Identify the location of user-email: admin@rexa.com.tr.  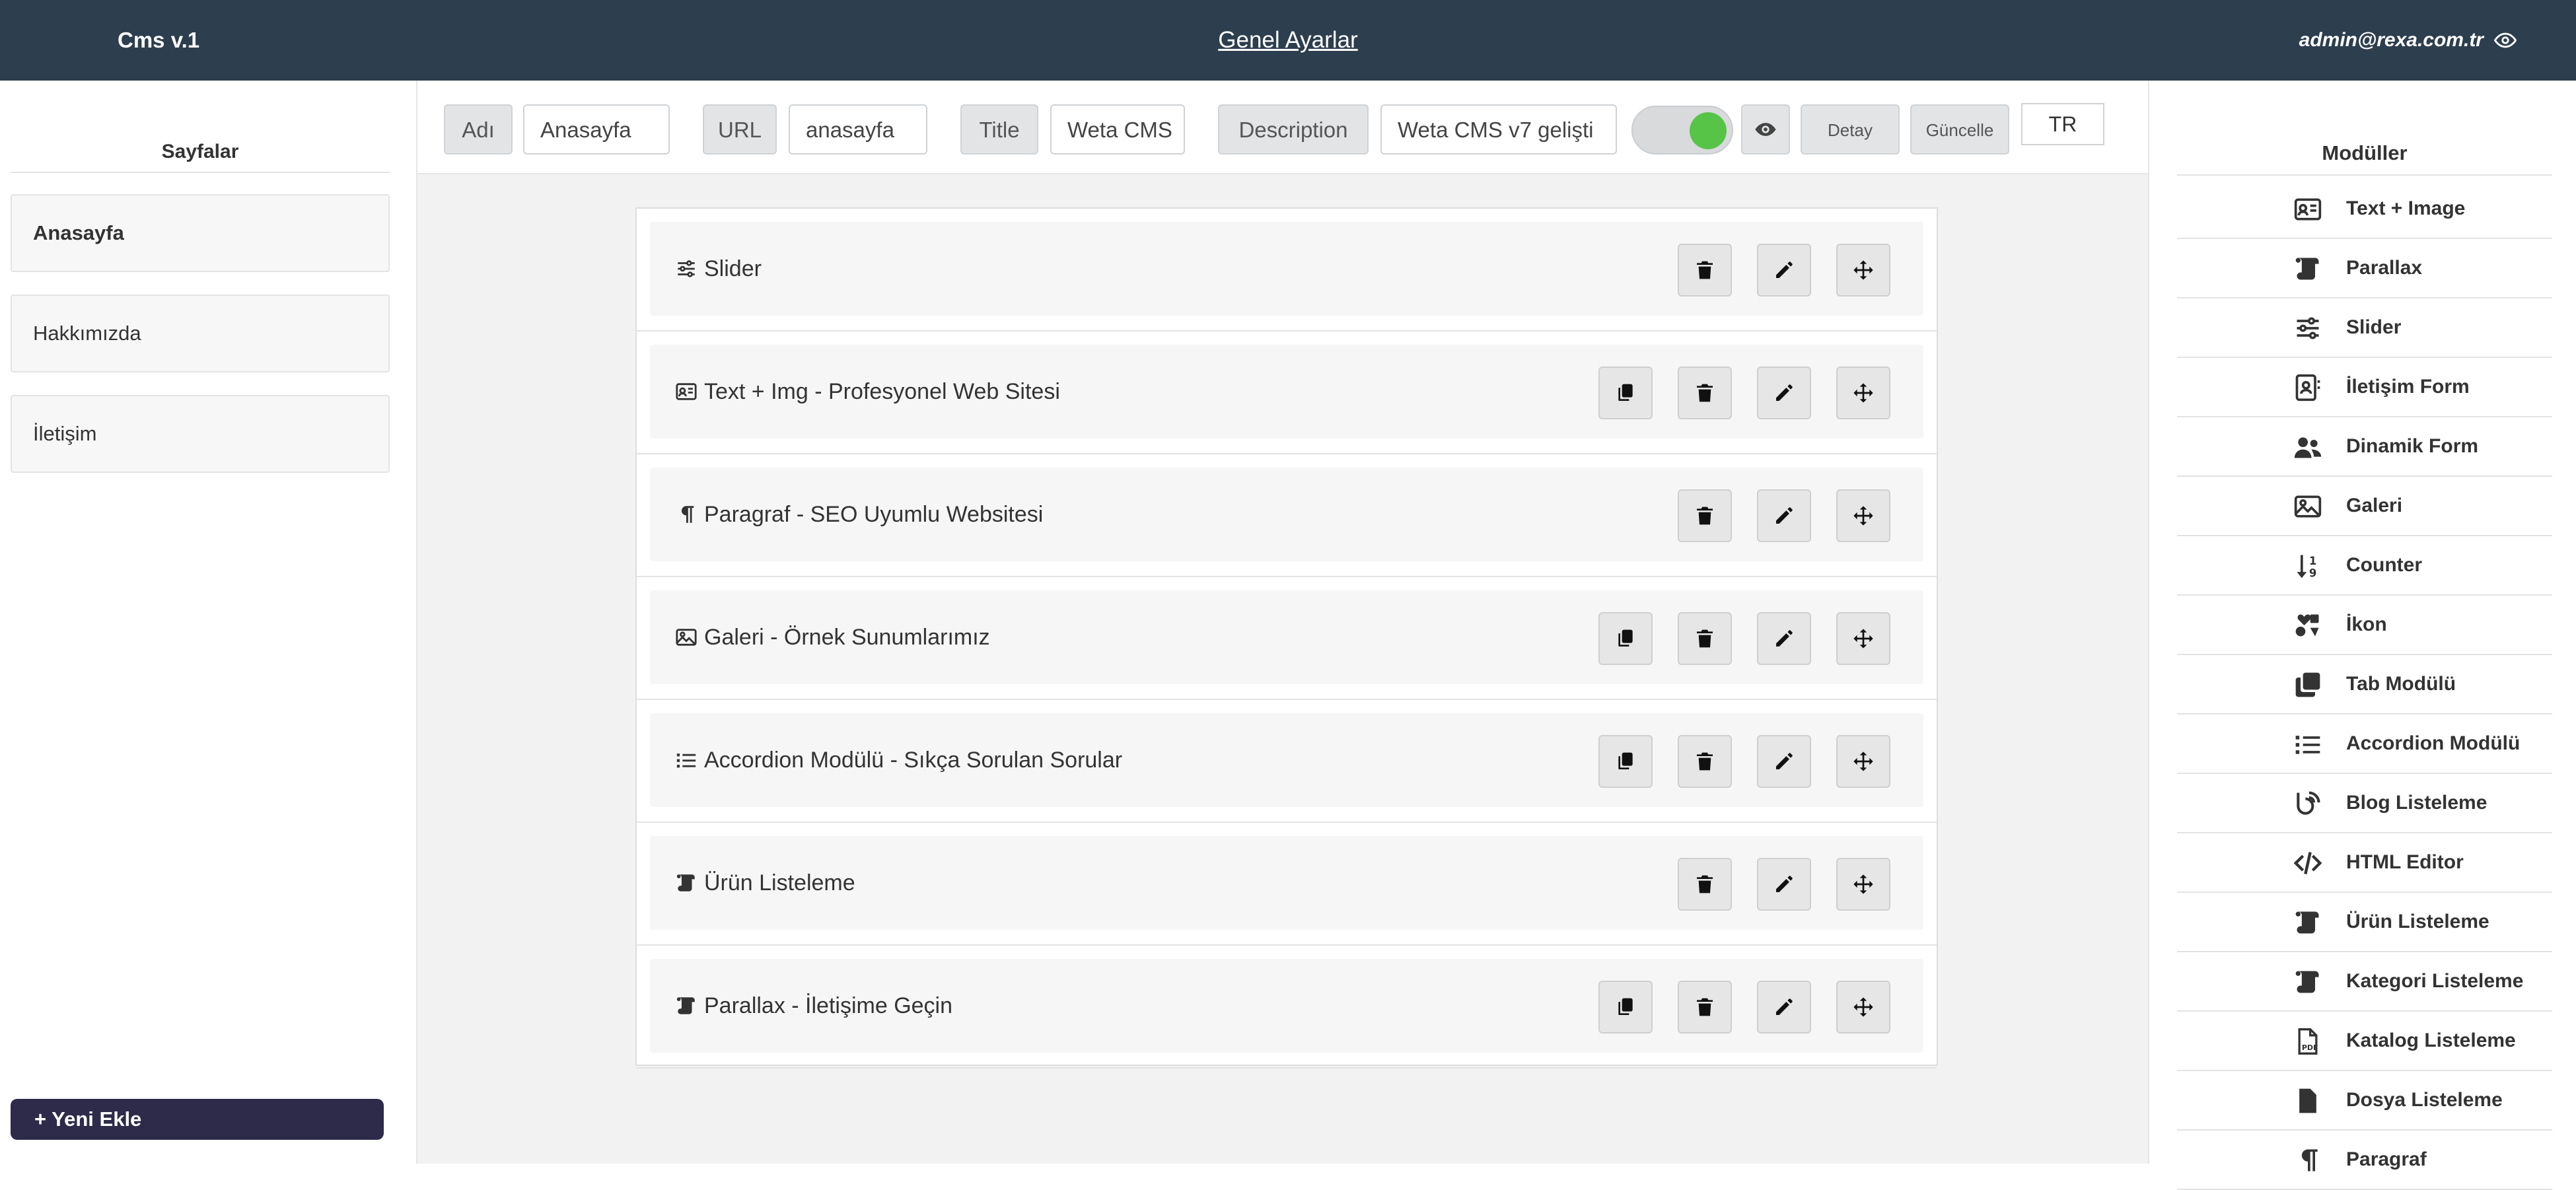
(2391, 40).